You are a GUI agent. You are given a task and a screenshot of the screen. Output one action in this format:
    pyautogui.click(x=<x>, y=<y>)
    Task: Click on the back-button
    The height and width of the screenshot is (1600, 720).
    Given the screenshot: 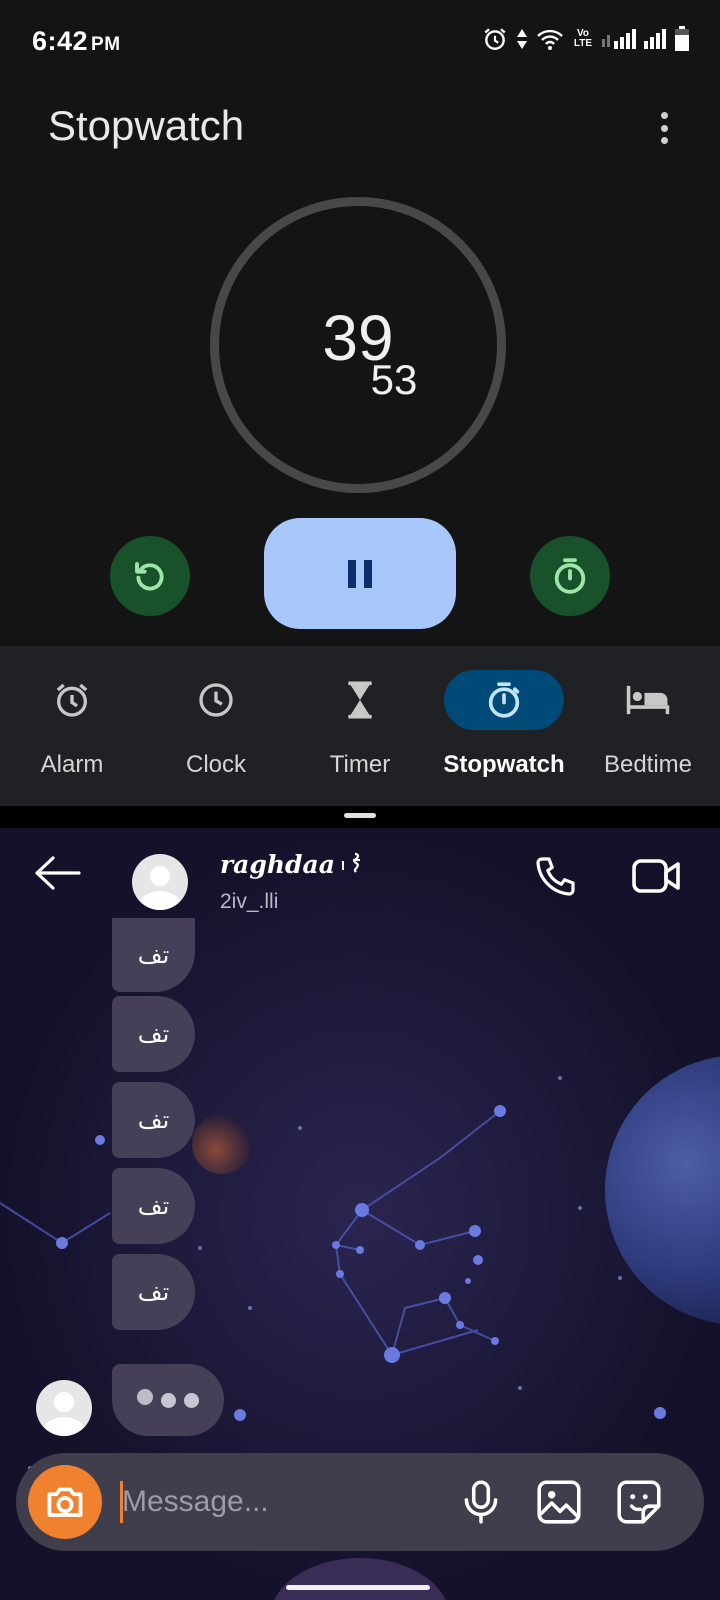 What is the action you would take?
    pyautogui.click(x=57, y=873)
    